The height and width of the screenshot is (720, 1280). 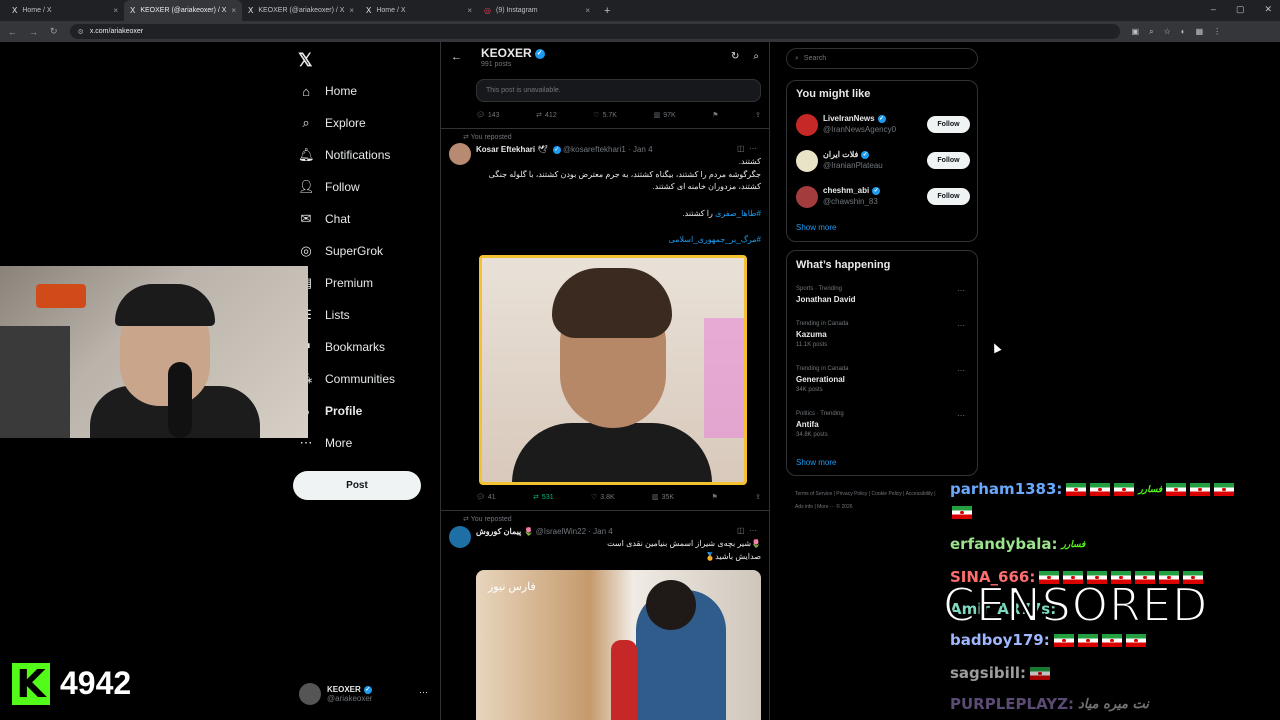 I want to click on nav-premium: ▤Premium, so click(x=335, y=283).